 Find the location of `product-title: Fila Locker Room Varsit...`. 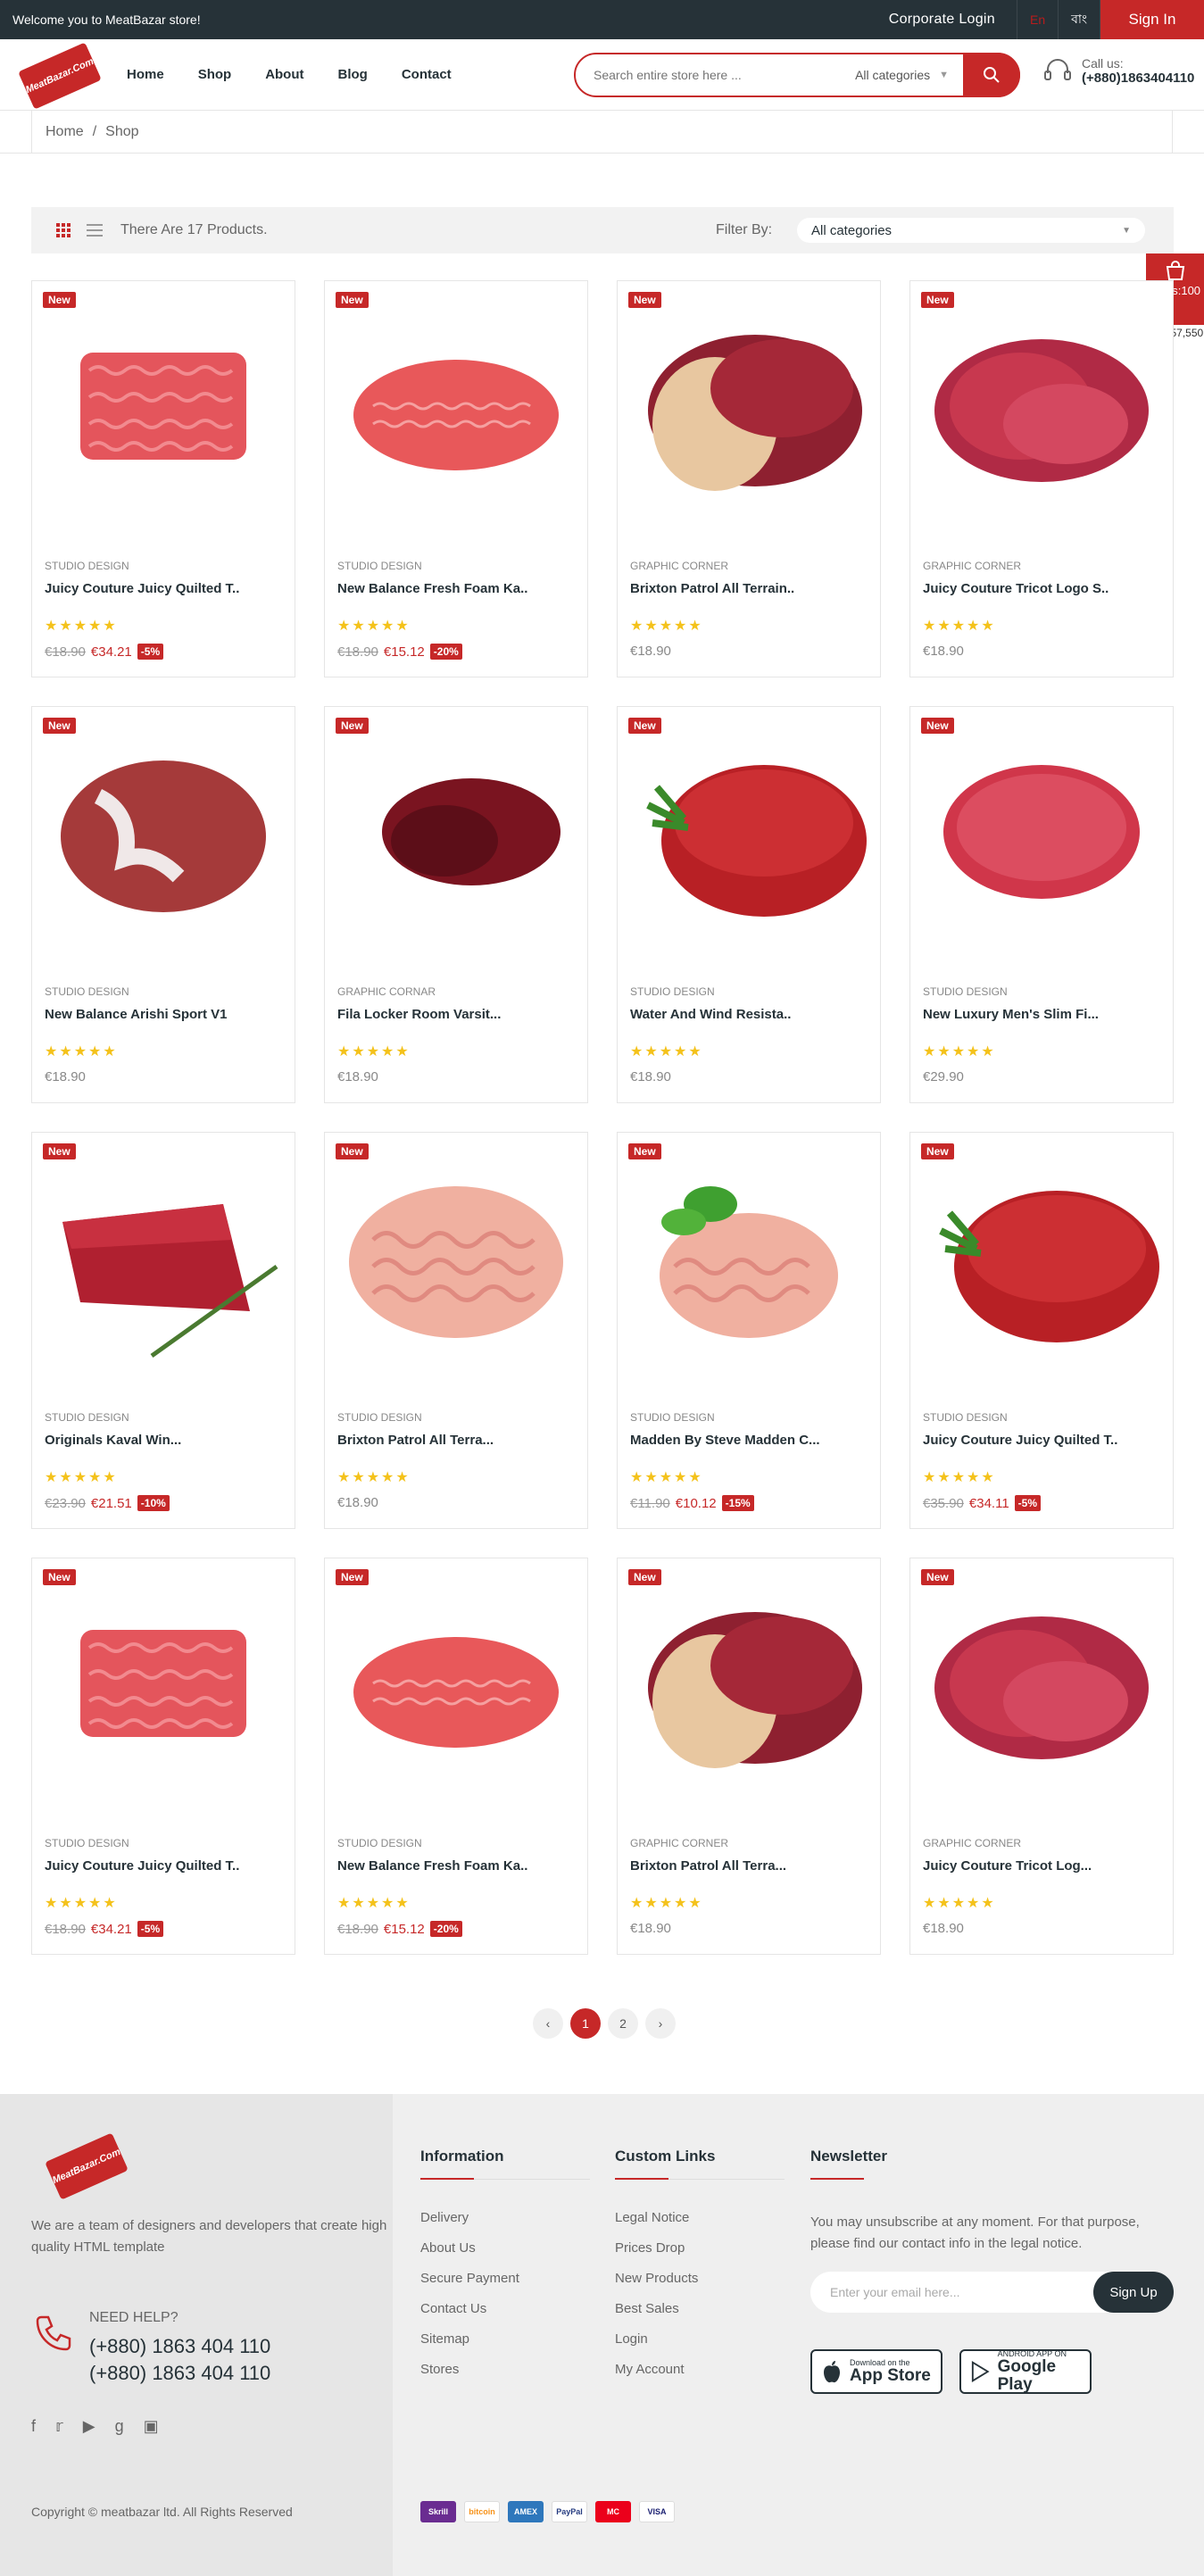

product-title: Fila Locker Room Varsit... is located at coordinates (419, 1015).